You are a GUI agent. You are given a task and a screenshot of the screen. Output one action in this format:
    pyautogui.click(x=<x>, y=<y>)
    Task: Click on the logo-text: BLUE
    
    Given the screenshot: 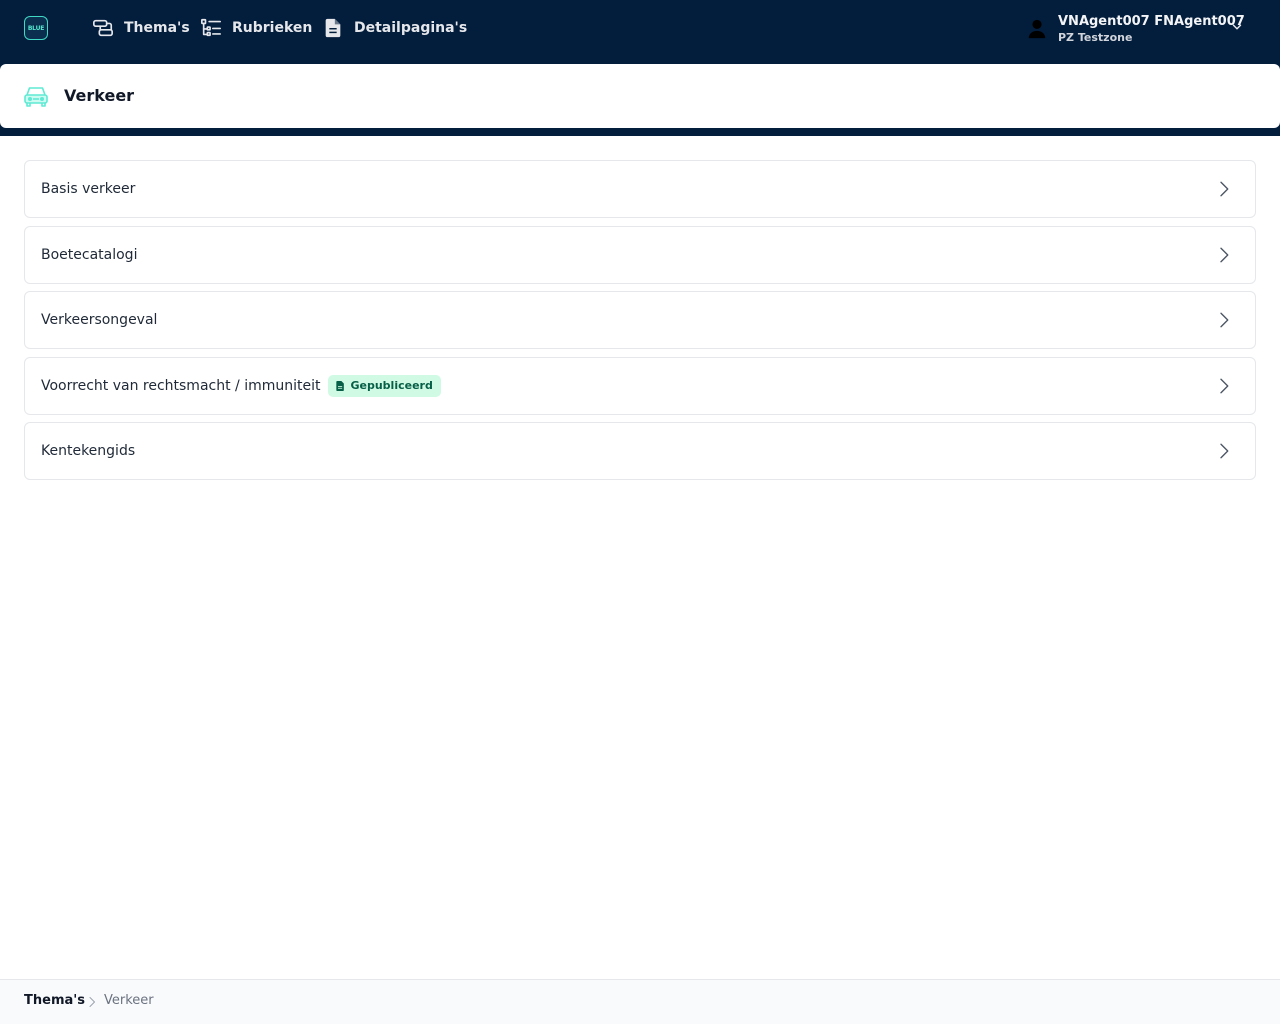 What is the action you would take?
    pyautogui.click(x=36, y=28)
    